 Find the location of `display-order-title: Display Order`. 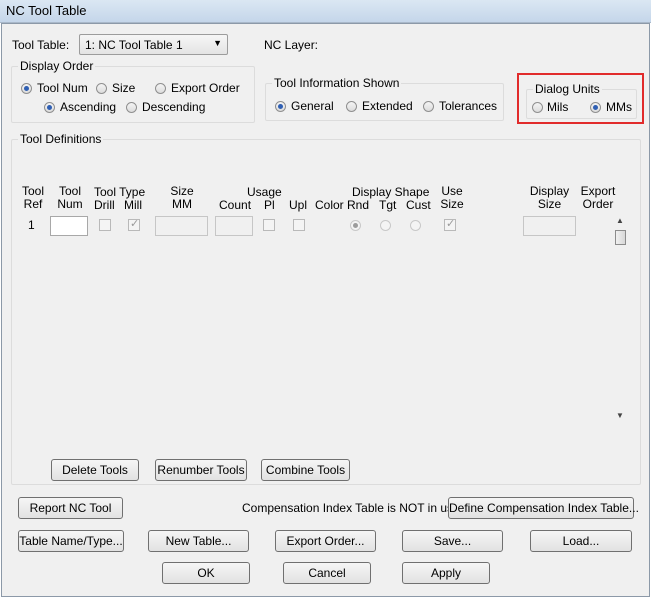

display-order-title: Display Order is located at coordinates (57, 66).